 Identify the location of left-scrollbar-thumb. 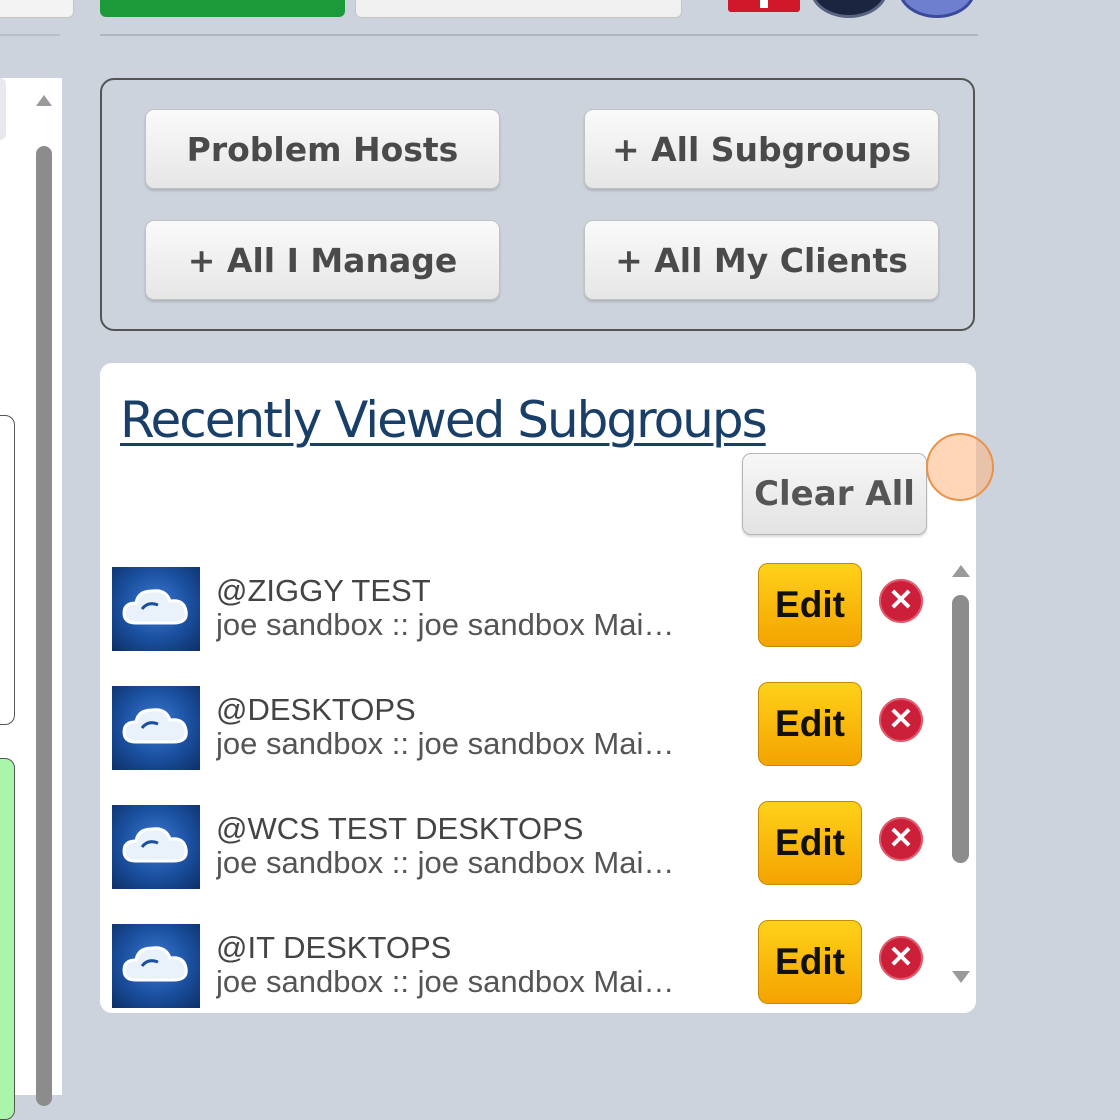
(44, 626).